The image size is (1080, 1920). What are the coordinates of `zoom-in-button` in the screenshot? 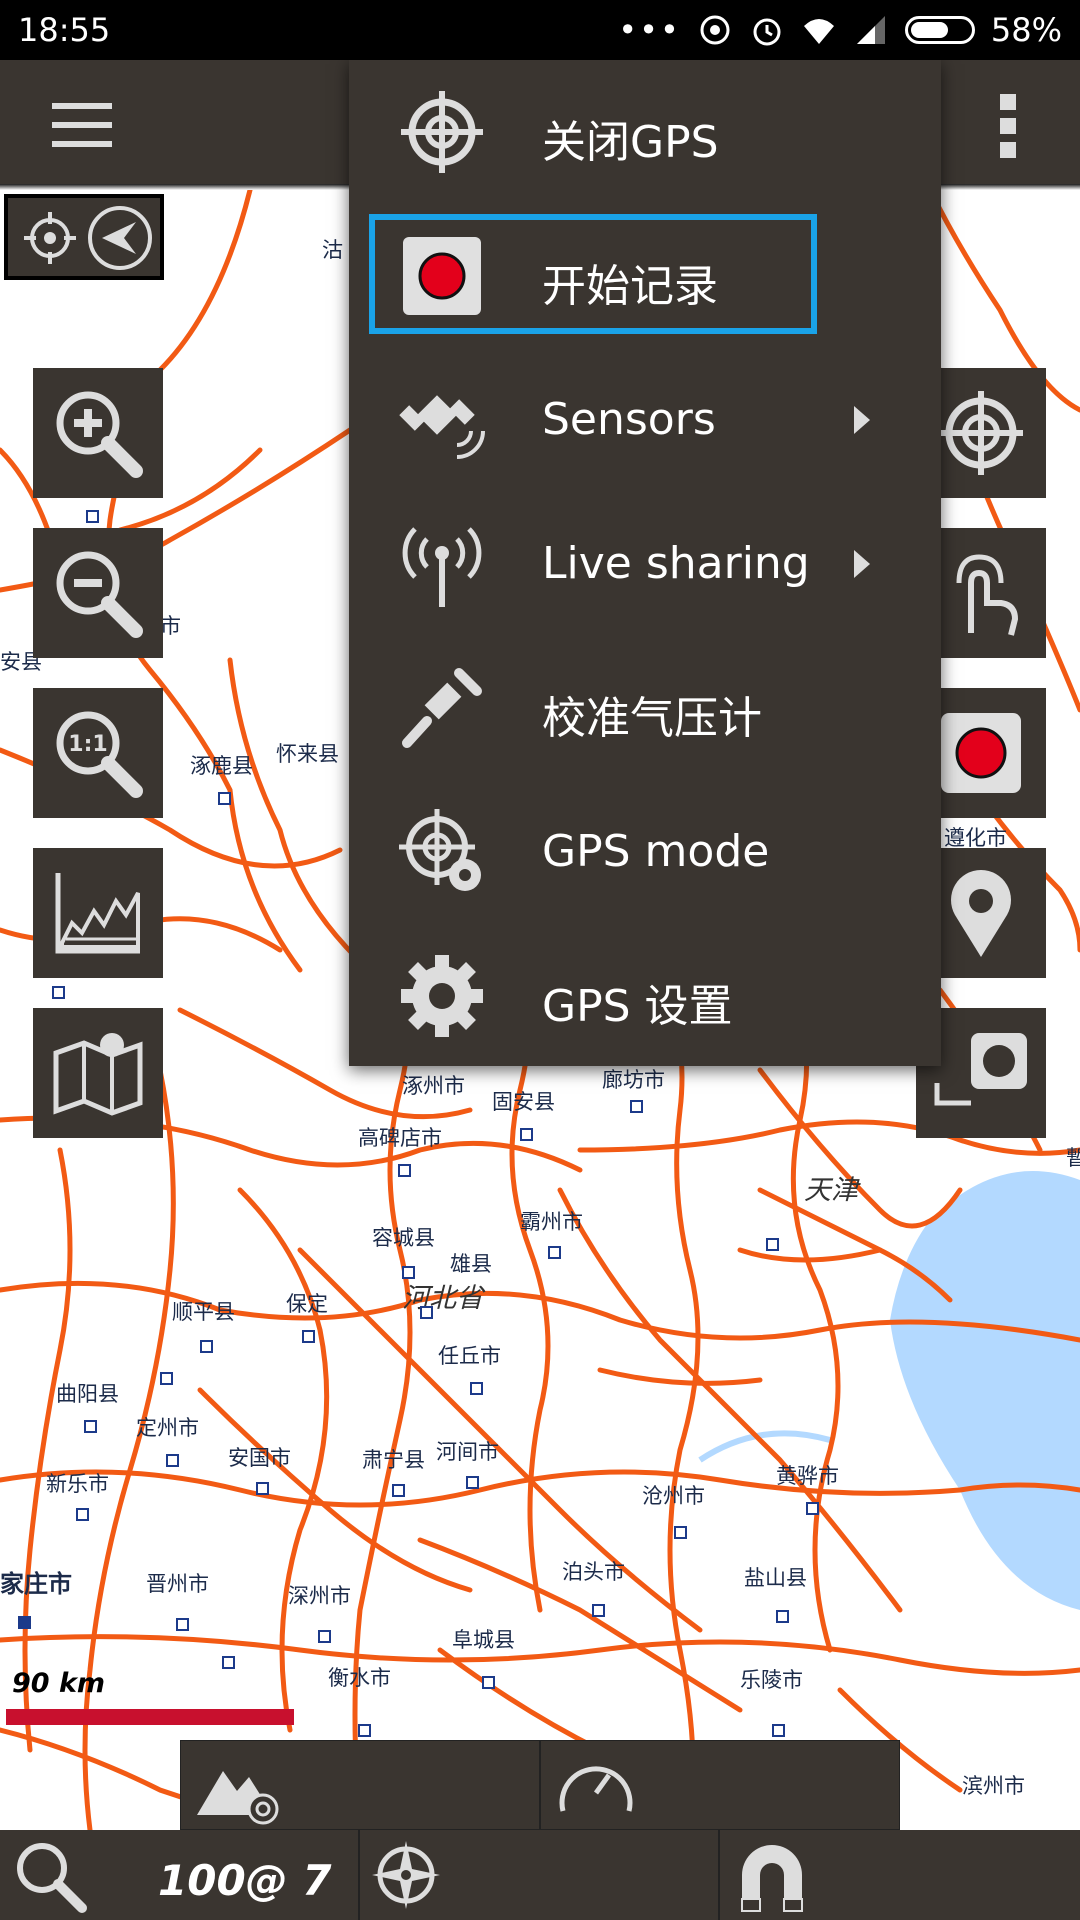 It's located at (98, 433).